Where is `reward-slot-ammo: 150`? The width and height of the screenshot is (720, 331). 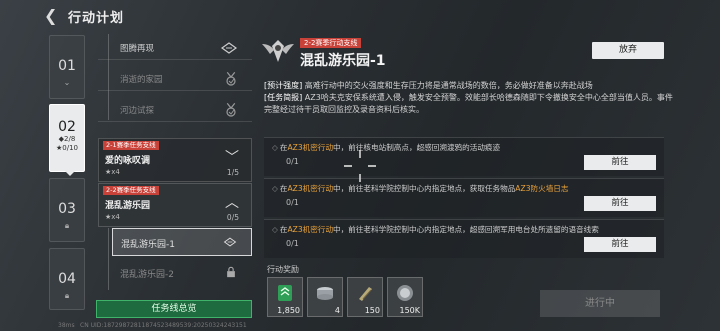
reward-slot-ammo: 150 is located at coordinates (365, 297).